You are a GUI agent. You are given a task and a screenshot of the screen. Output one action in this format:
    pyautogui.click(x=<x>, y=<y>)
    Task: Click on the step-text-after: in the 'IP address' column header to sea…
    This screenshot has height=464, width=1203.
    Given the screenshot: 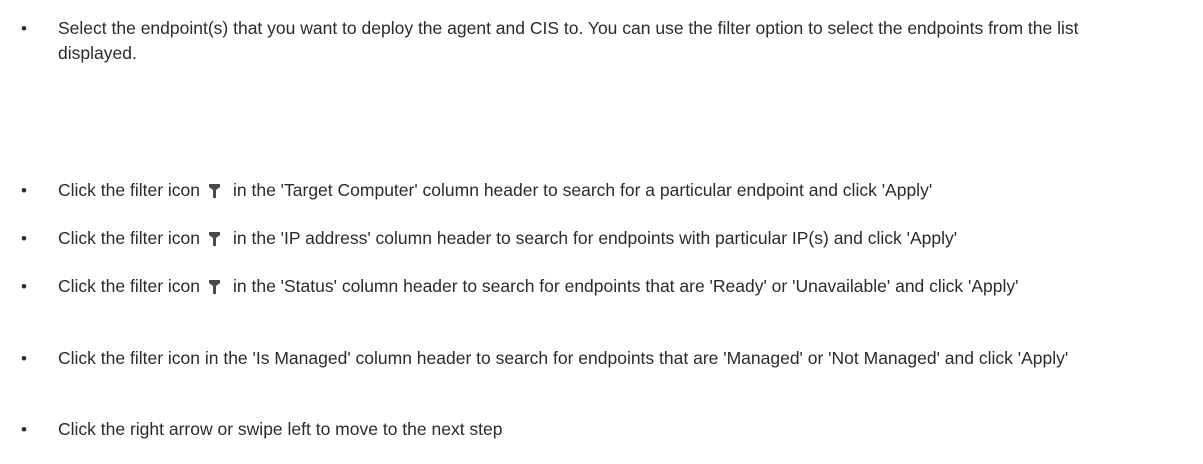 What is the action you would take?
    pyautogui.click(x=595, y=238)
    